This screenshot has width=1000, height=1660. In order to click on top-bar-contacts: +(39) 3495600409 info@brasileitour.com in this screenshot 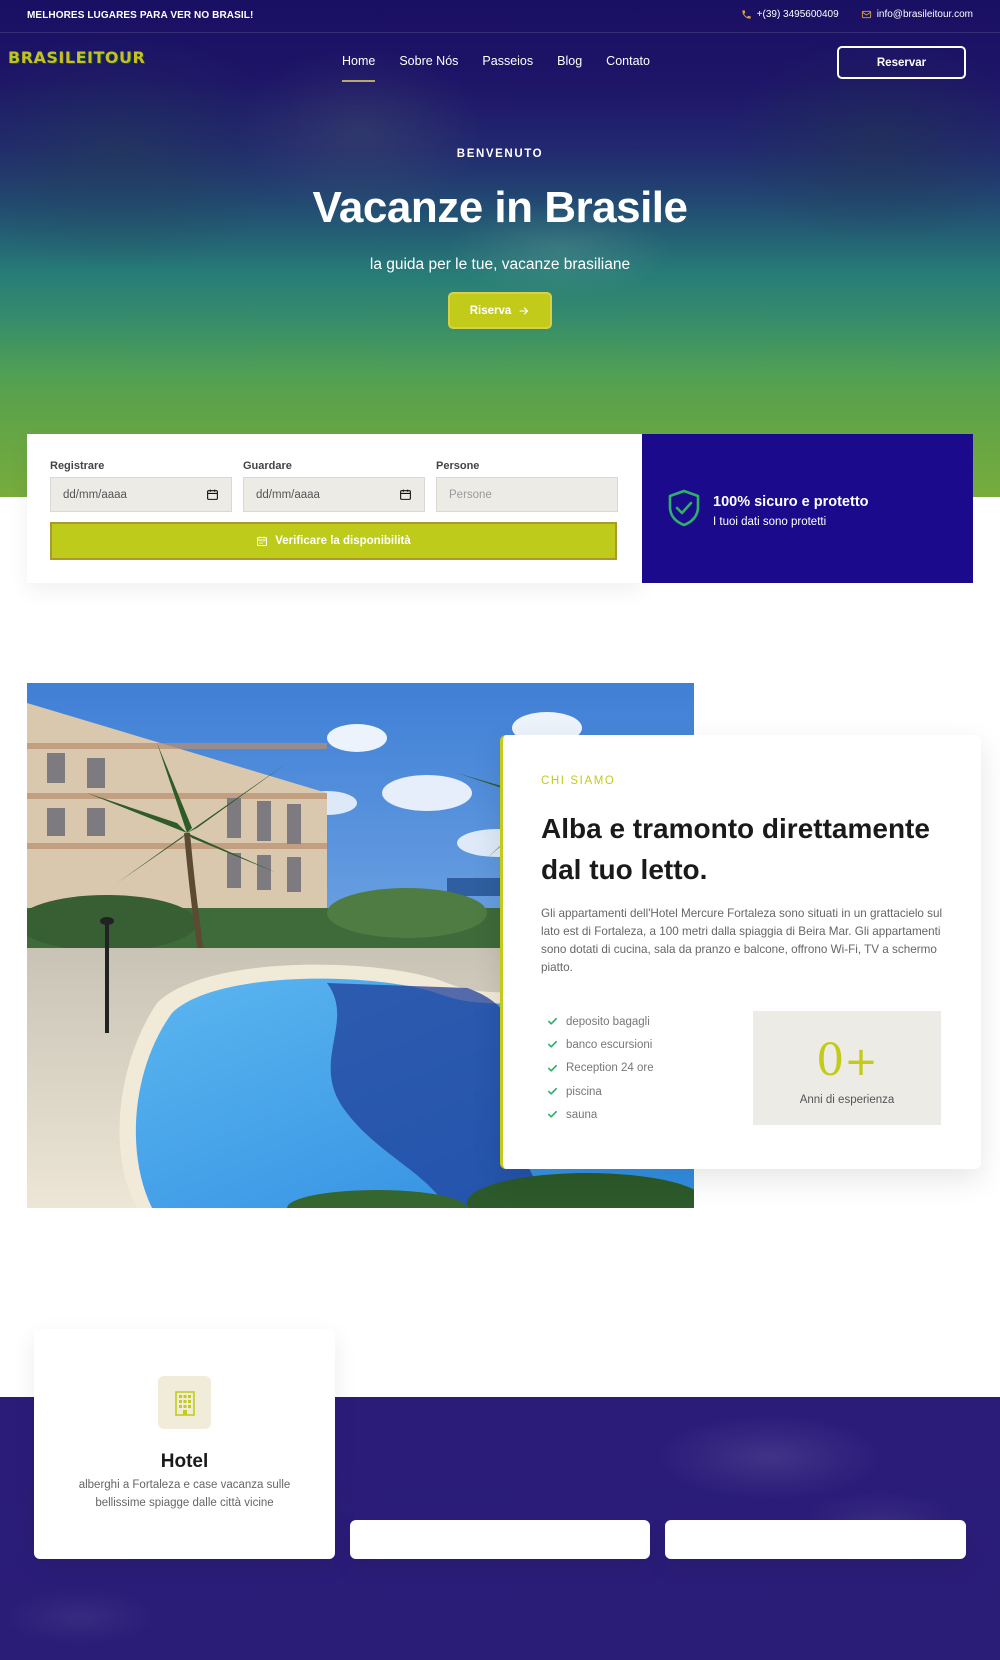, I will do `click(857, 14)`.